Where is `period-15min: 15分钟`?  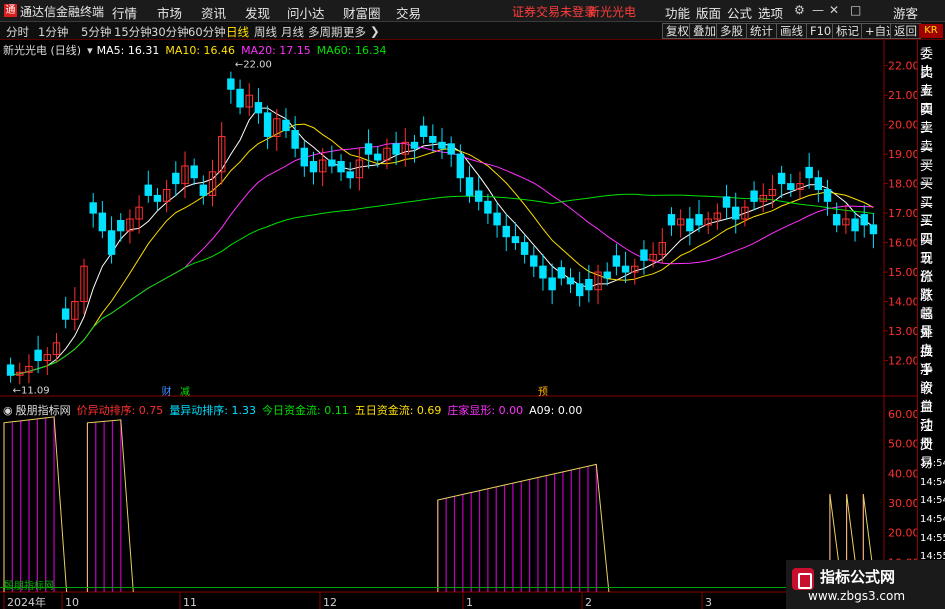
period-15min: 15分钟 is located at coordinates (133, 32).